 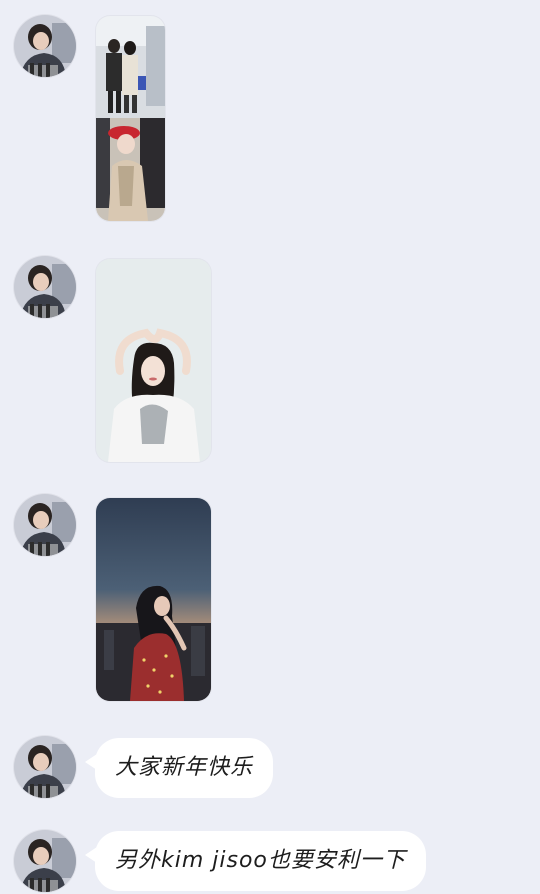 What do you see at coordinates (179, 768) in the screenshot?
I see `message-bubble: 大家新年快乐` at bounding box center [179, 768].